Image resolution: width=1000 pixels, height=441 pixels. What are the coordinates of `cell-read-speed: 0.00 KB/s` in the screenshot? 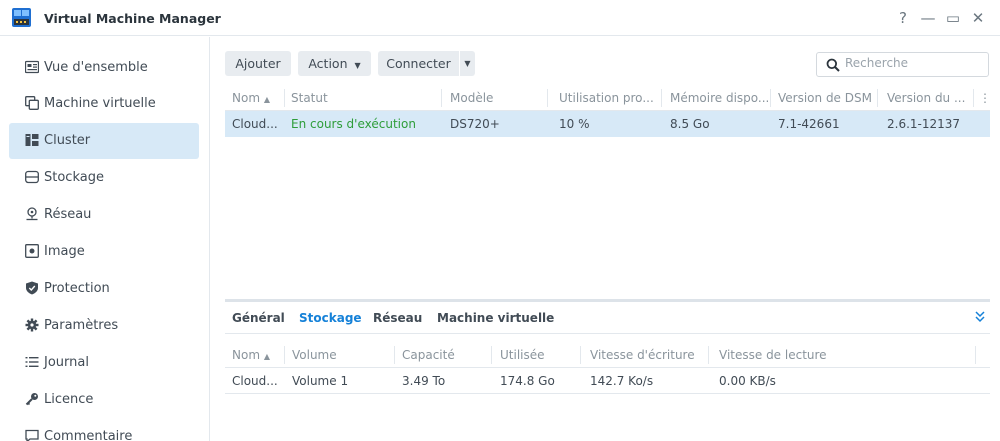 It's located at (747, 381).